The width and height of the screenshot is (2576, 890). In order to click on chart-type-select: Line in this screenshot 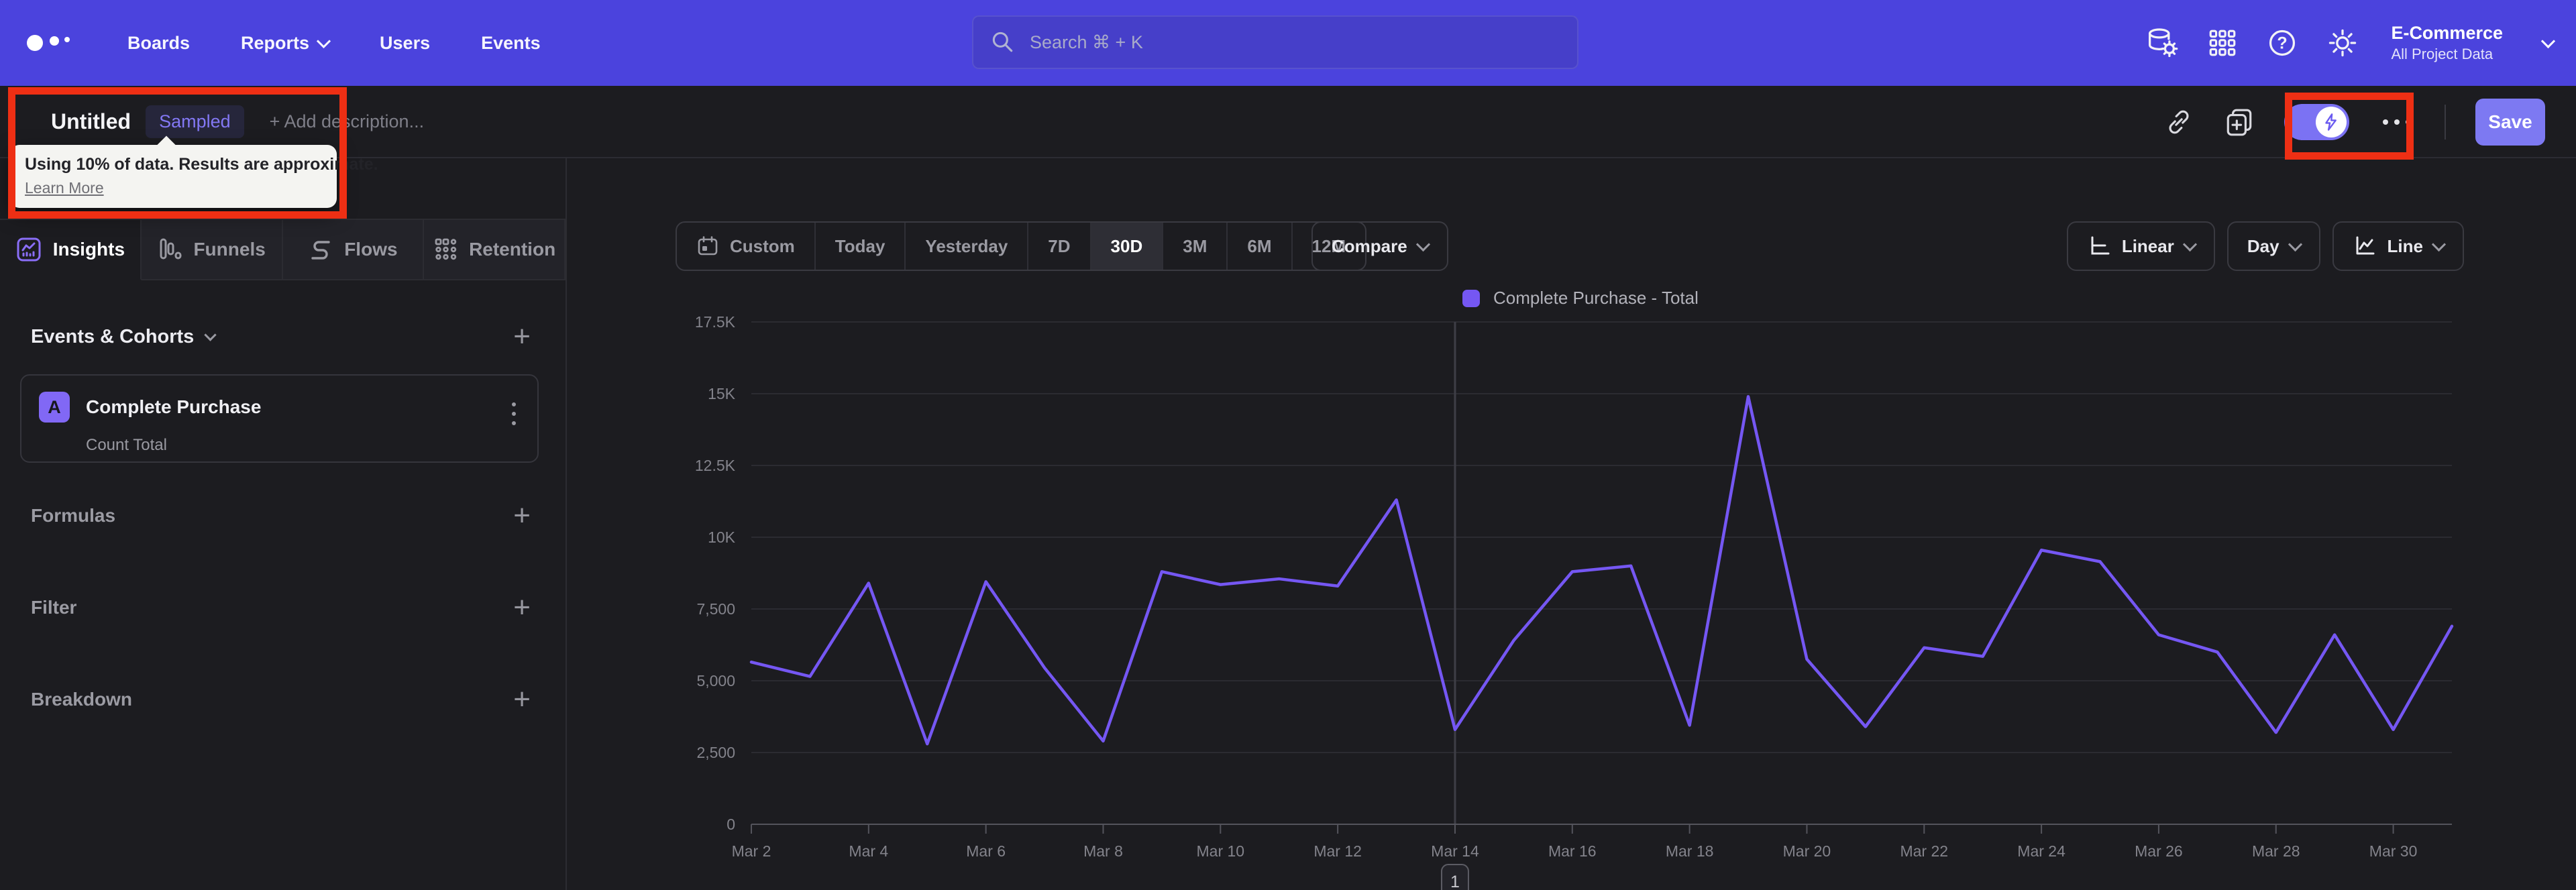, I will do `click(2398, 246)`.